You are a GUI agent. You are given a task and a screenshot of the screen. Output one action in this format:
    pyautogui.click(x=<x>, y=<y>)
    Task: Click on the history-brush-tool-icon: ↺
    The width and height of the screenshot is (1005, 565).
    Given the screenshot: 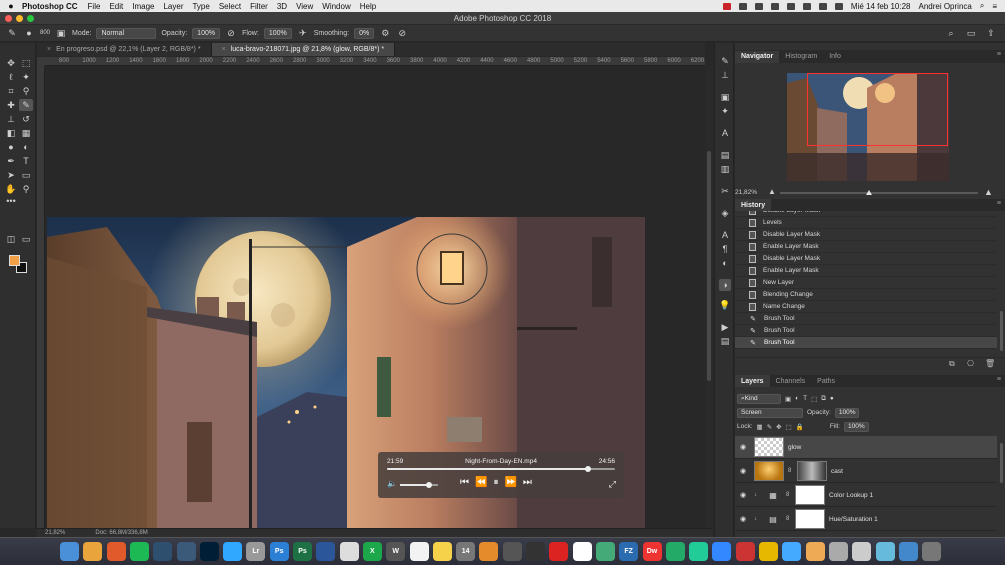 What is the action you would take?
    pyautogui.click(x=26, y=119)
    